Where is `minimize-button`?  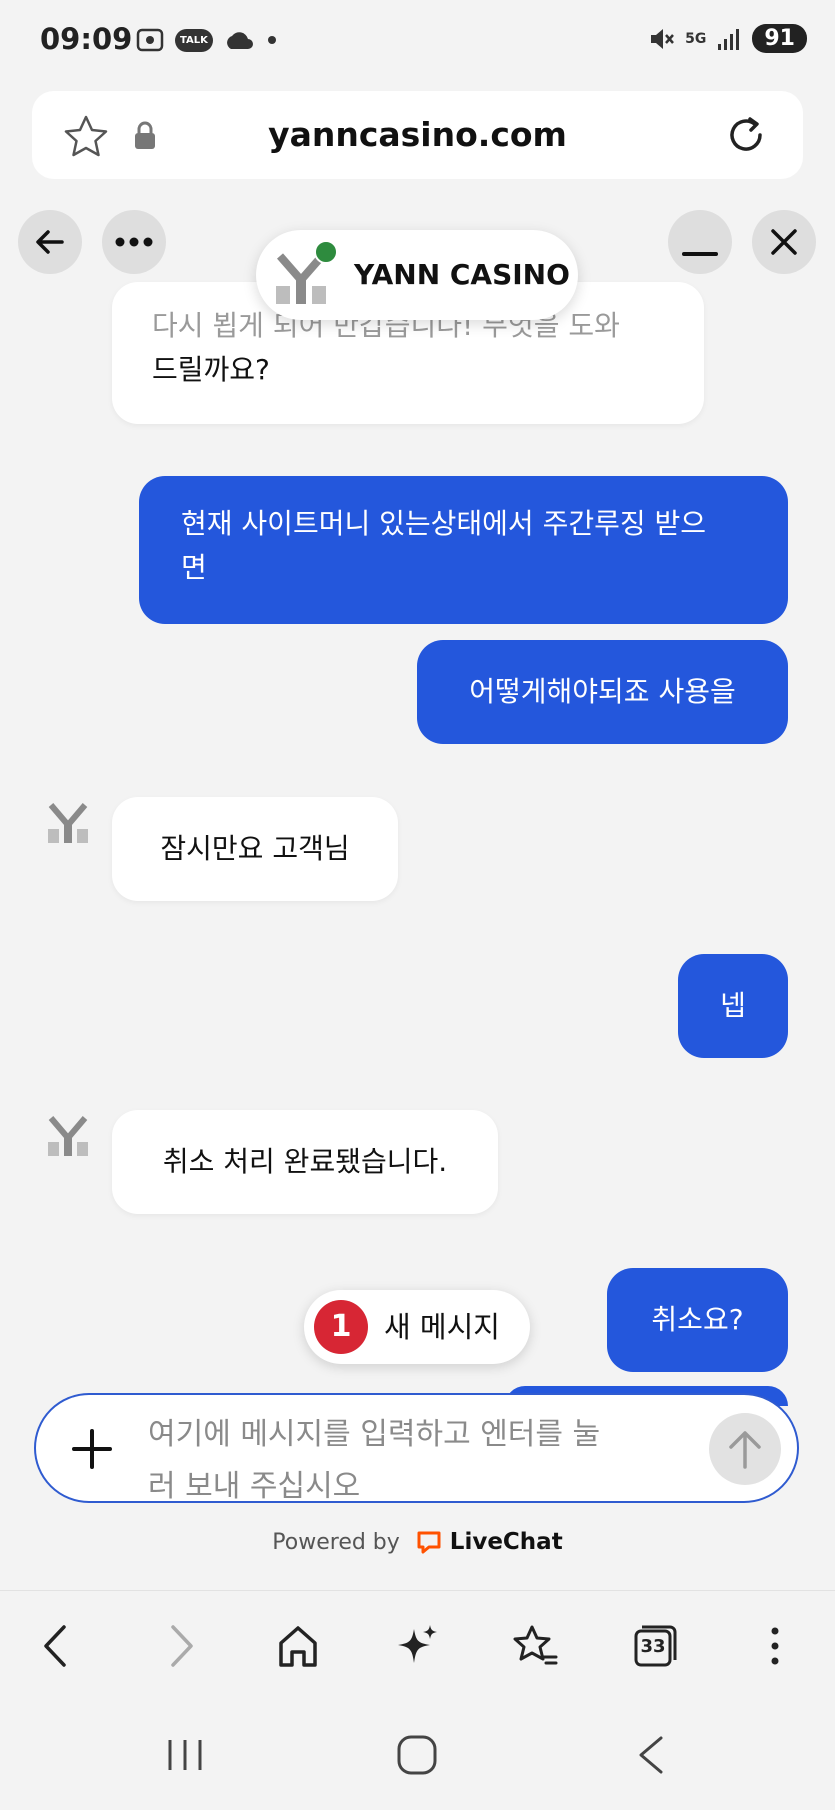 minimize-button is located at coordinates (700, 242).